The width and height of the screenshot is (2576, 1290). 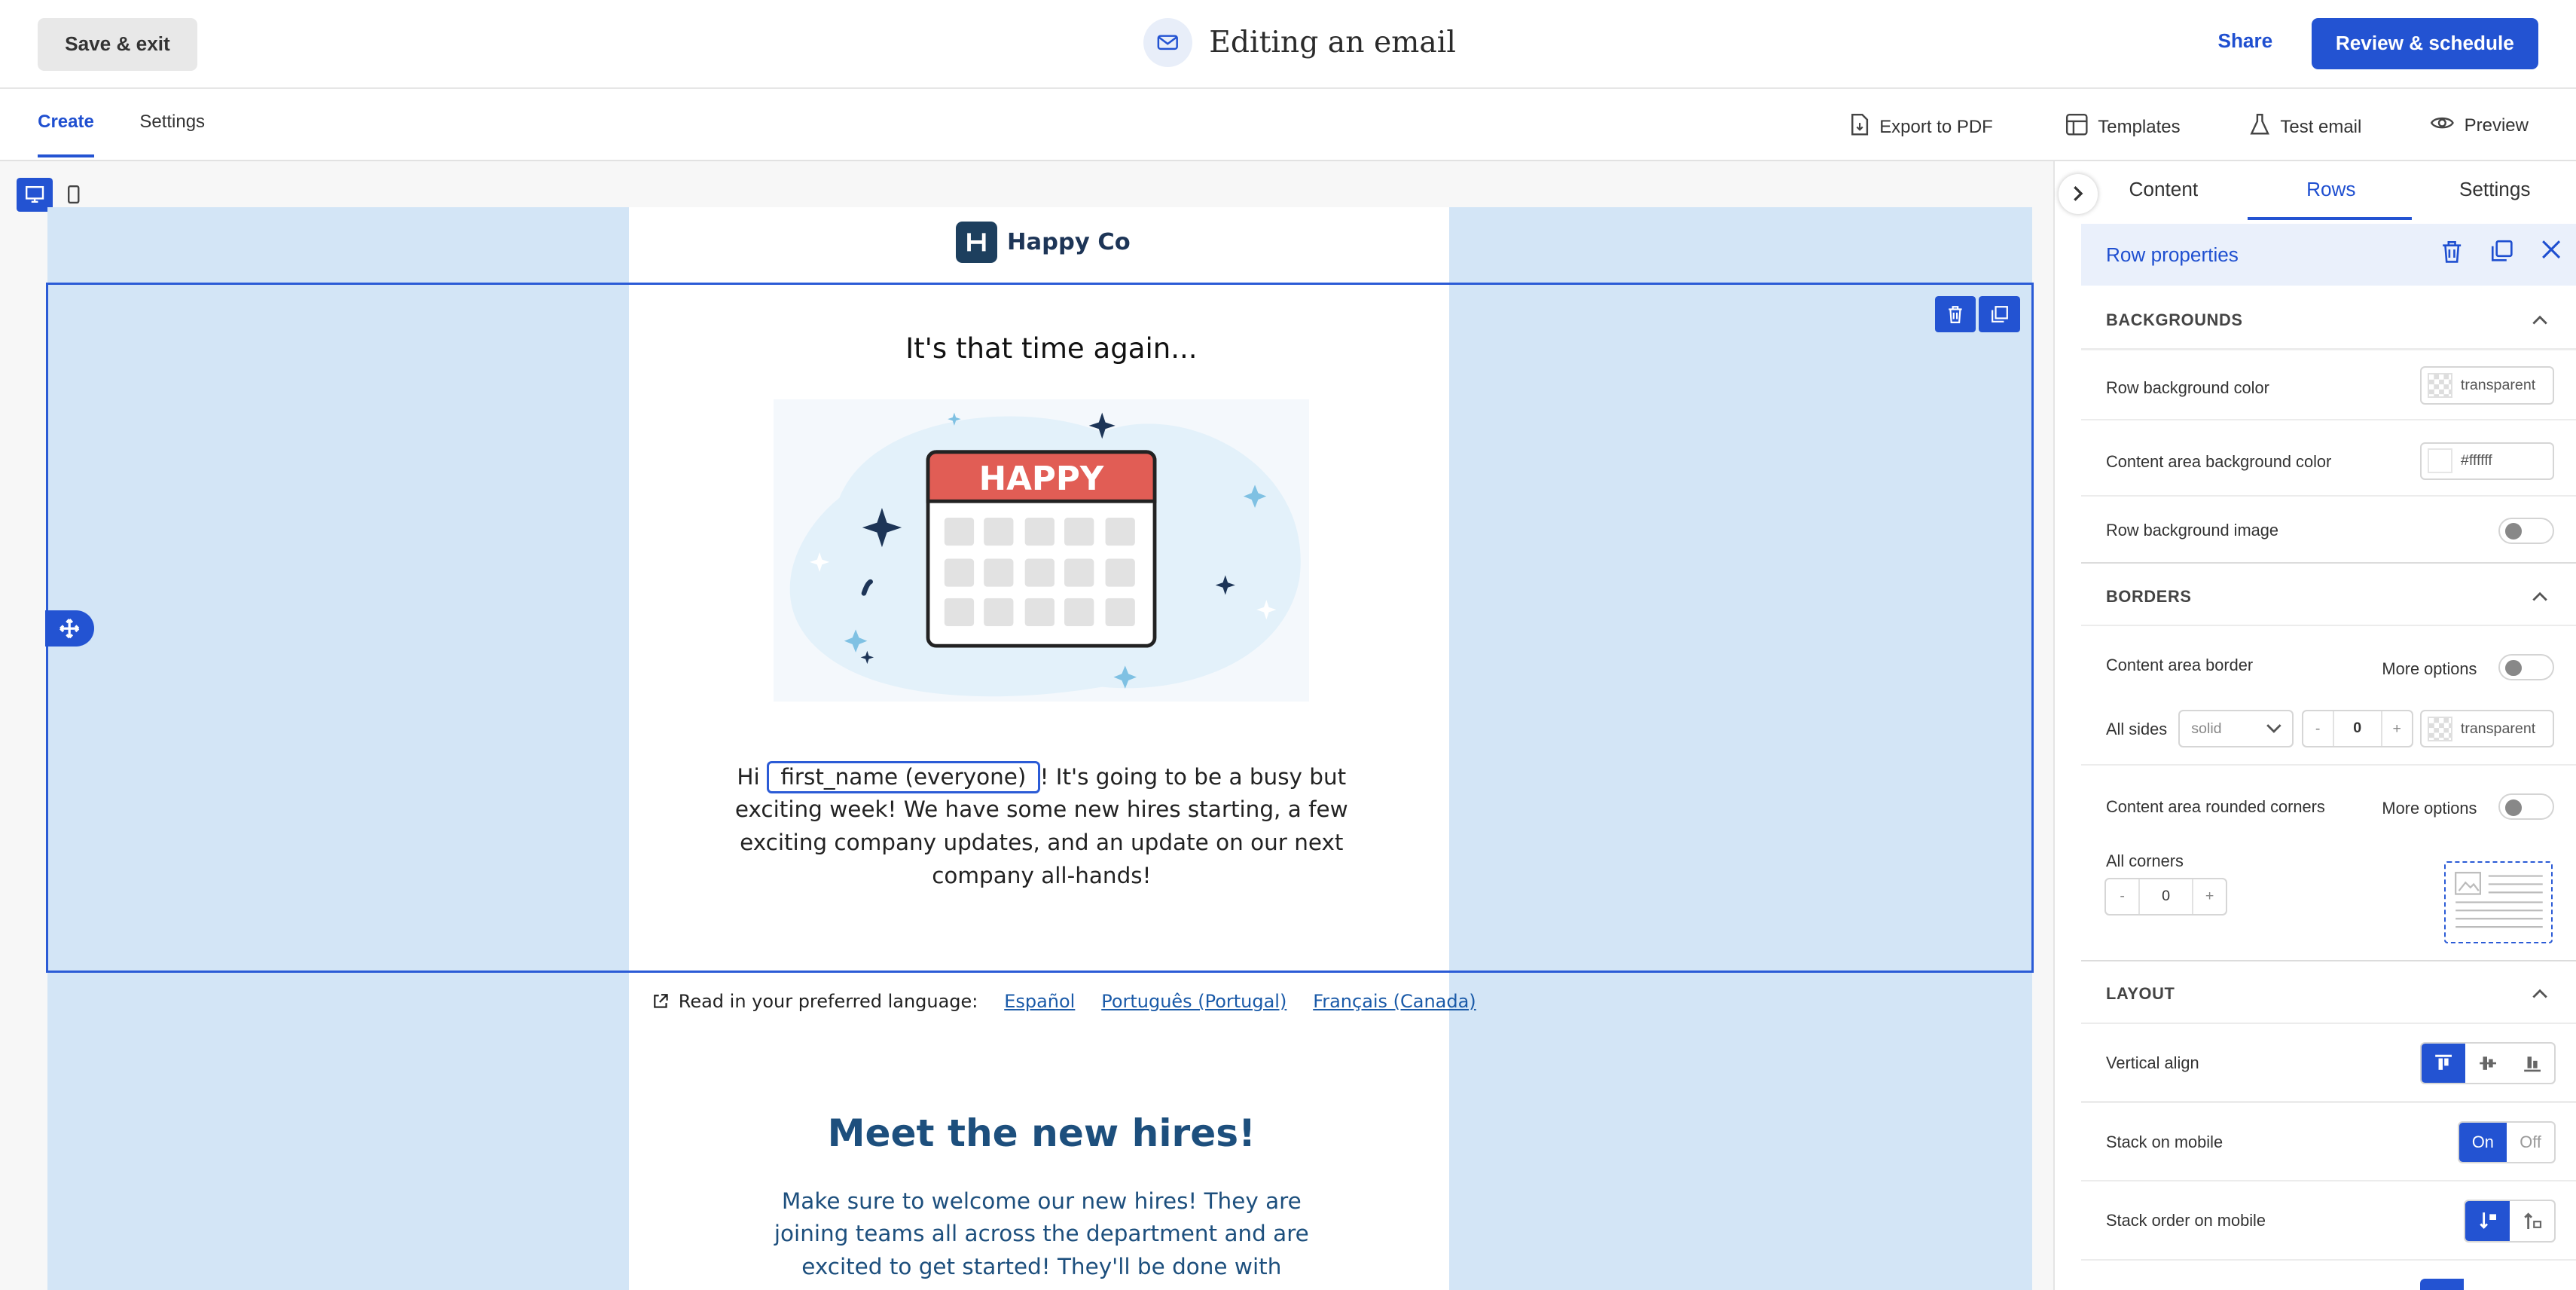 I want to click on test-email-button: Test email, so click(x=2305, y=127).